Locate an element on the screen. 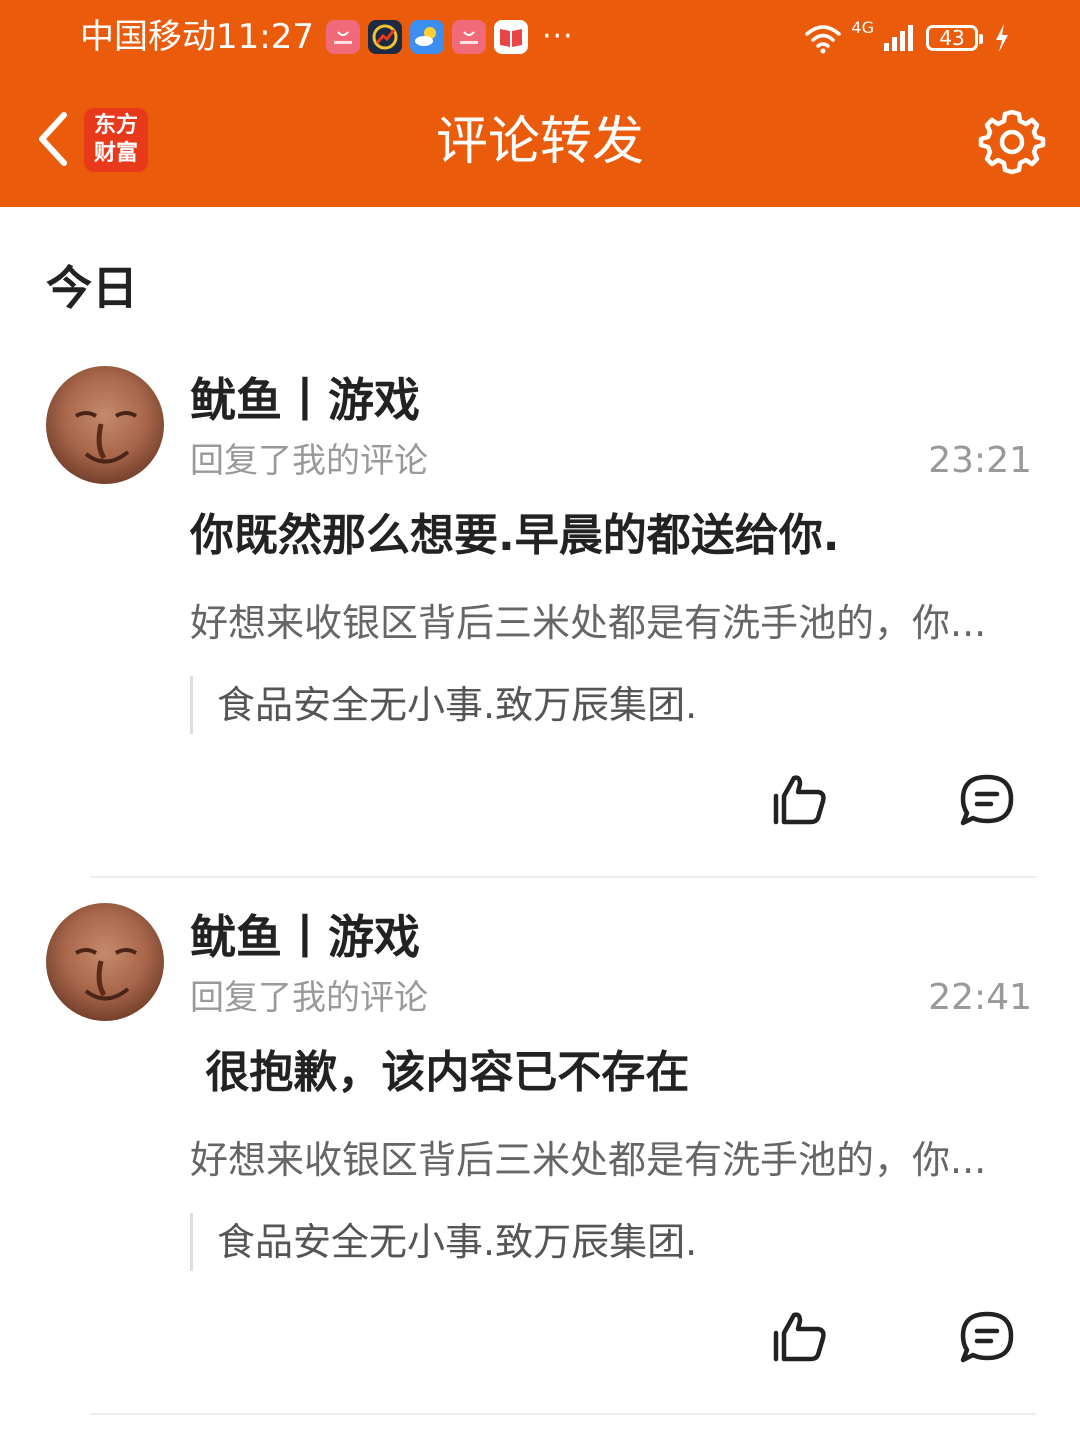 This screenshot has height=1455, width=1080. gear-icon is located at coordinates (1012, 142).